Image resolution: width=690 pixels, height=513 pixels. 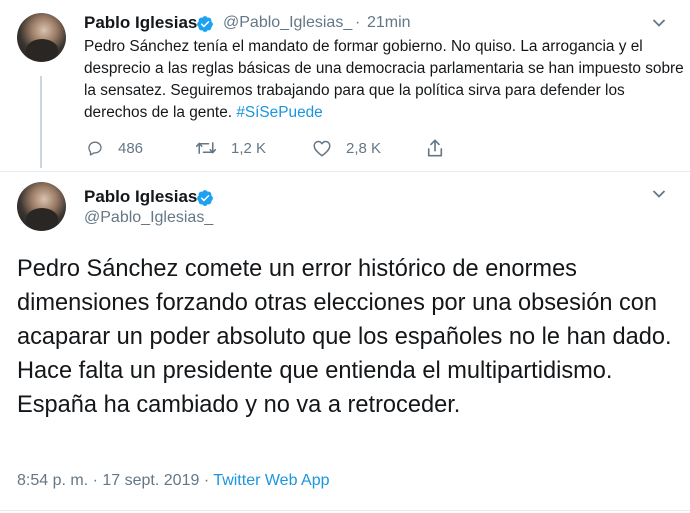 I want to click on reply-count: 486, so click(x=131, y=148).